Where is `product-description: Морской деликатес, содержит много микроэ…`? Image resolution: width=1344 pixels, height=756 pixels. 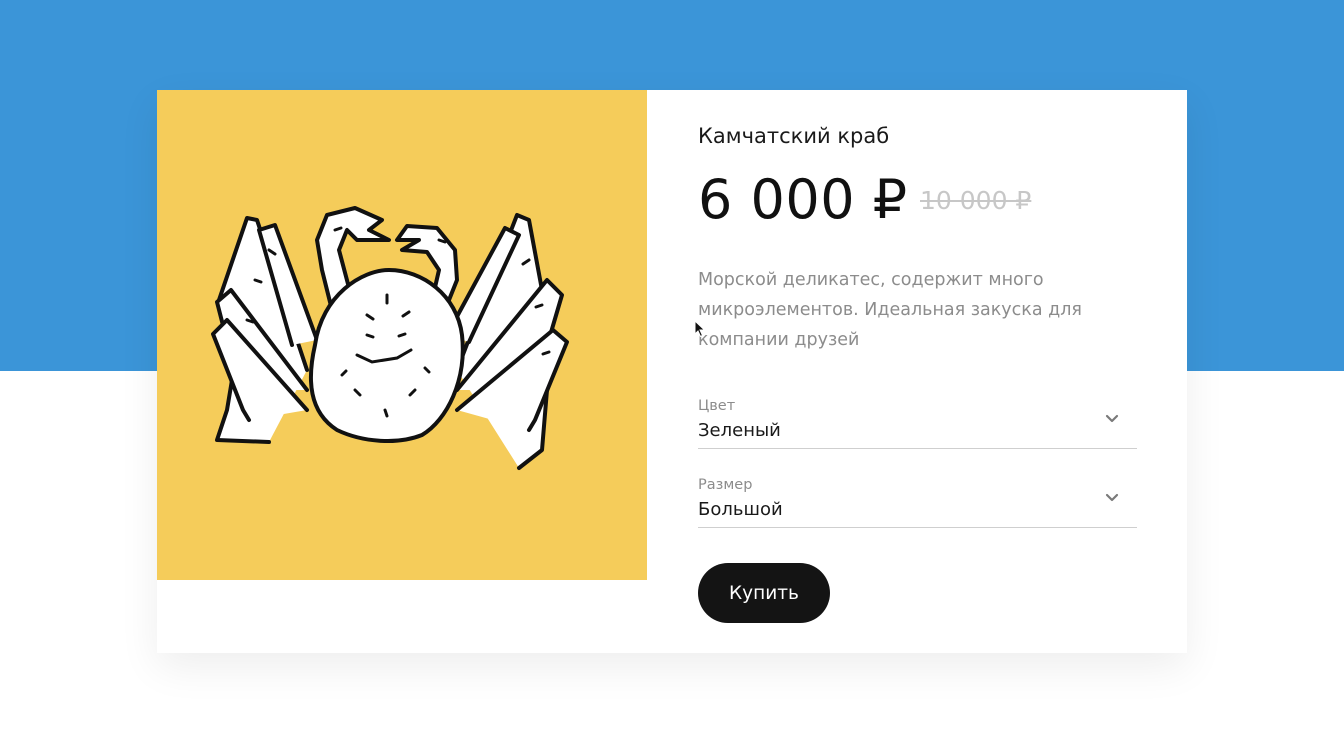 product-description: Морской деликатес, содержит много микроэ… is located at coordinates (890, 310).